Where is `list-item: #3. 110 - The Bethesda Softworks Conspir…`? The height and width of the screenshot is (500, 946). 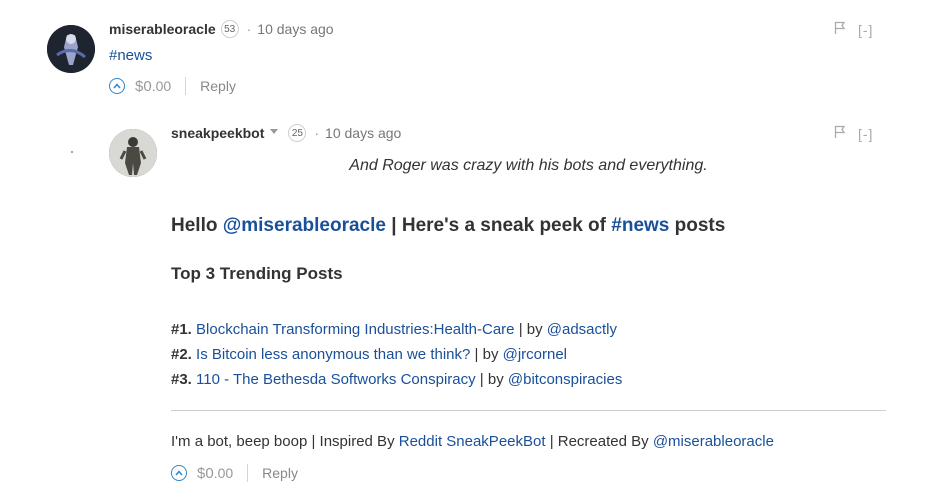 list-item: #3. 110 - The Bethesda Softworks Conspir… is located at coordinates (396, 379).